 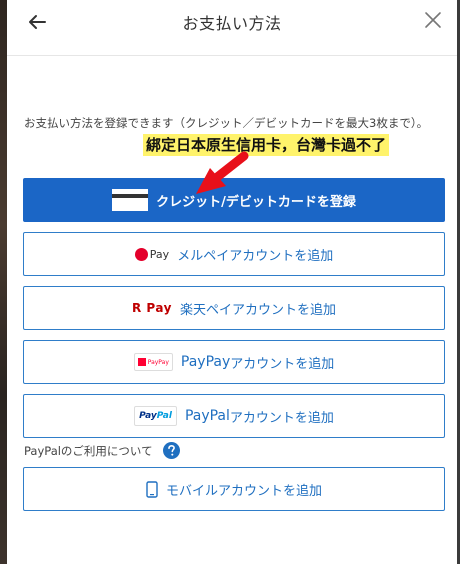 I want to click on add-merpay-label: メルペイアカウントを追加, so click(x=255, y=256).